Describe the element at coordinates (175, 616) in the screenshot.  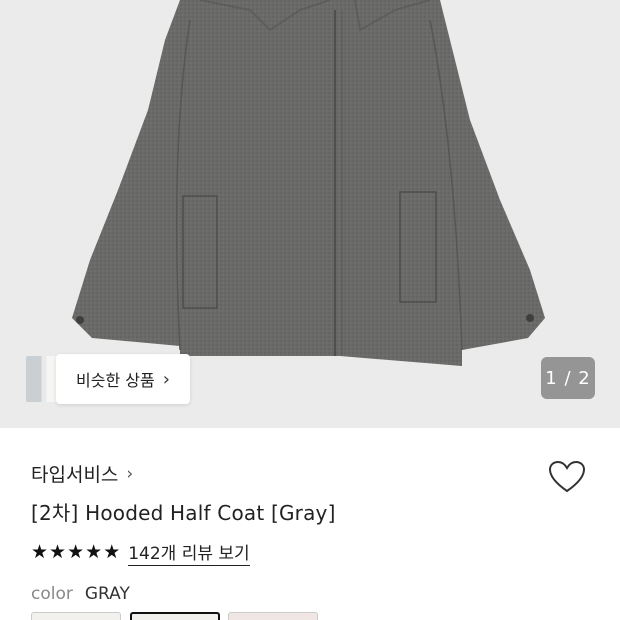
I see `color-swatch-selected` at that location.